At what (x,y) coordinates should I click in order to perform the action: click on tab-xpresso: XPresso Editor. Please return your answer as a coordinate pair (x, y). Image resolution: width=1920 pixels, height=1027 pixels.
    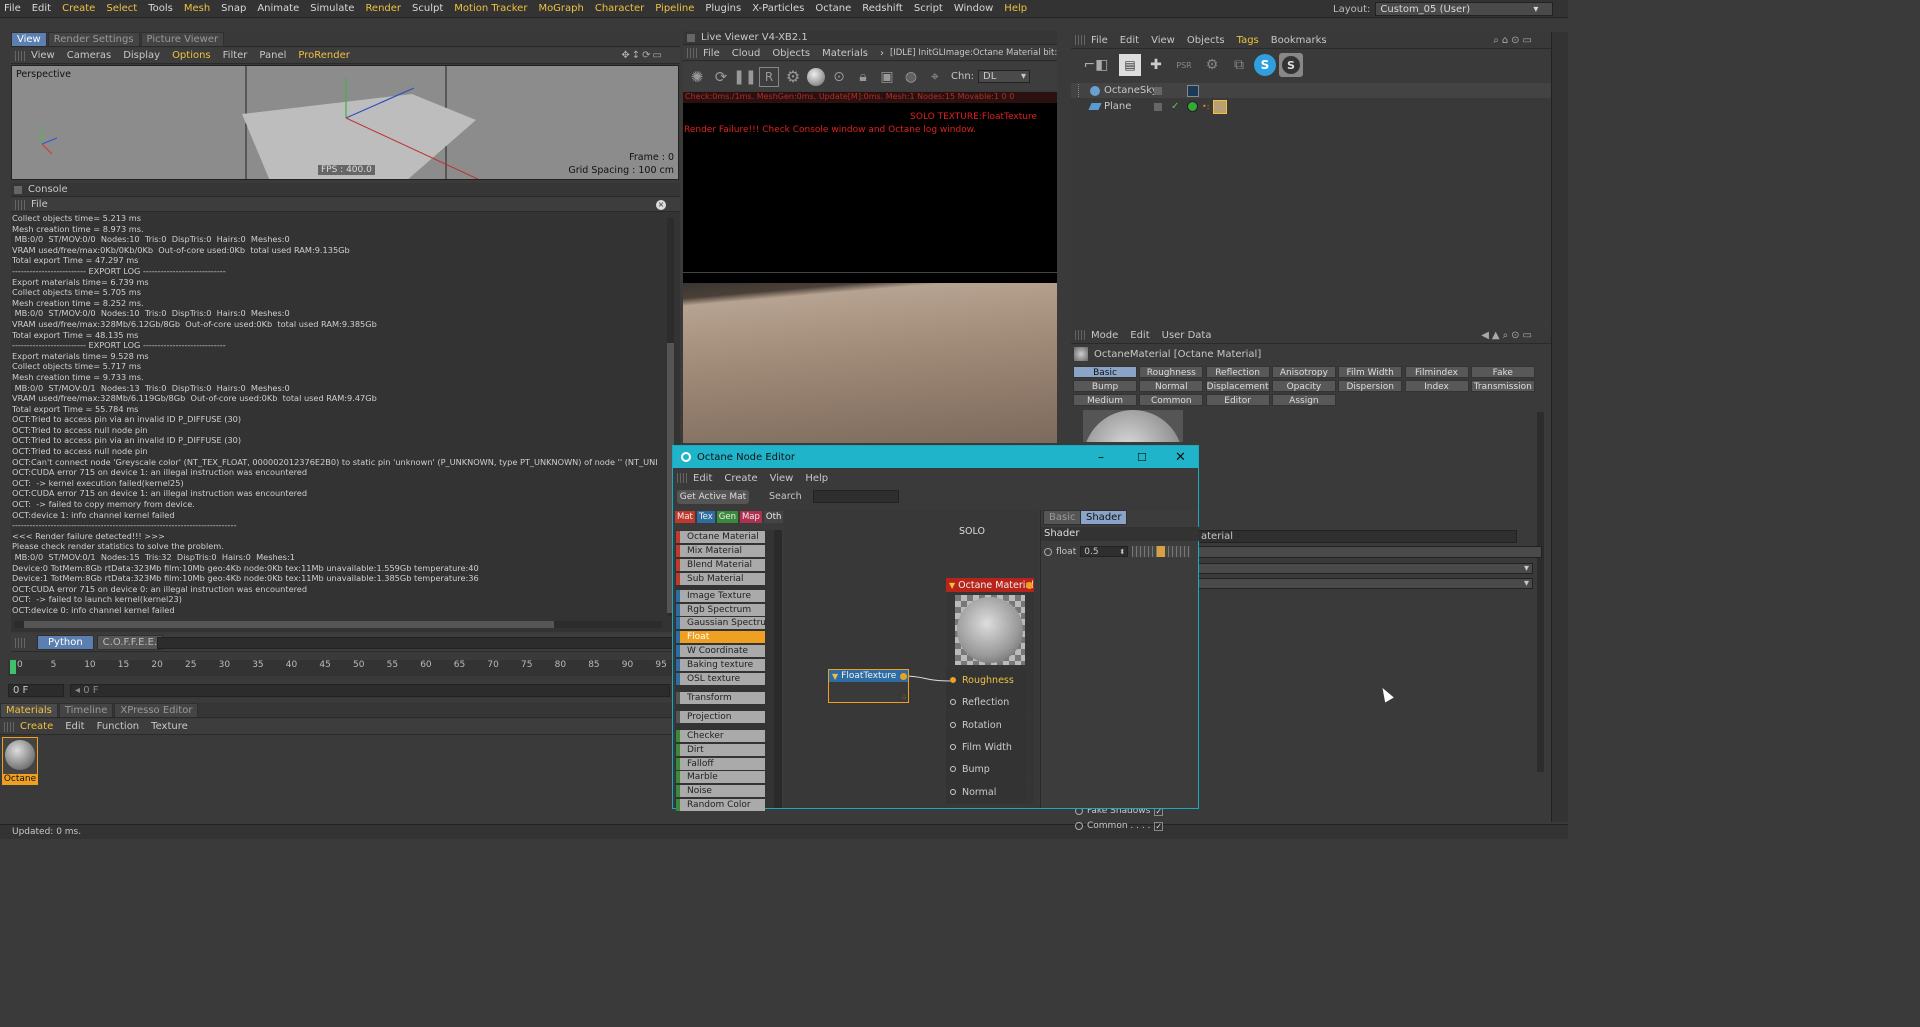
    Looking at the image, I should click on (156, 710).